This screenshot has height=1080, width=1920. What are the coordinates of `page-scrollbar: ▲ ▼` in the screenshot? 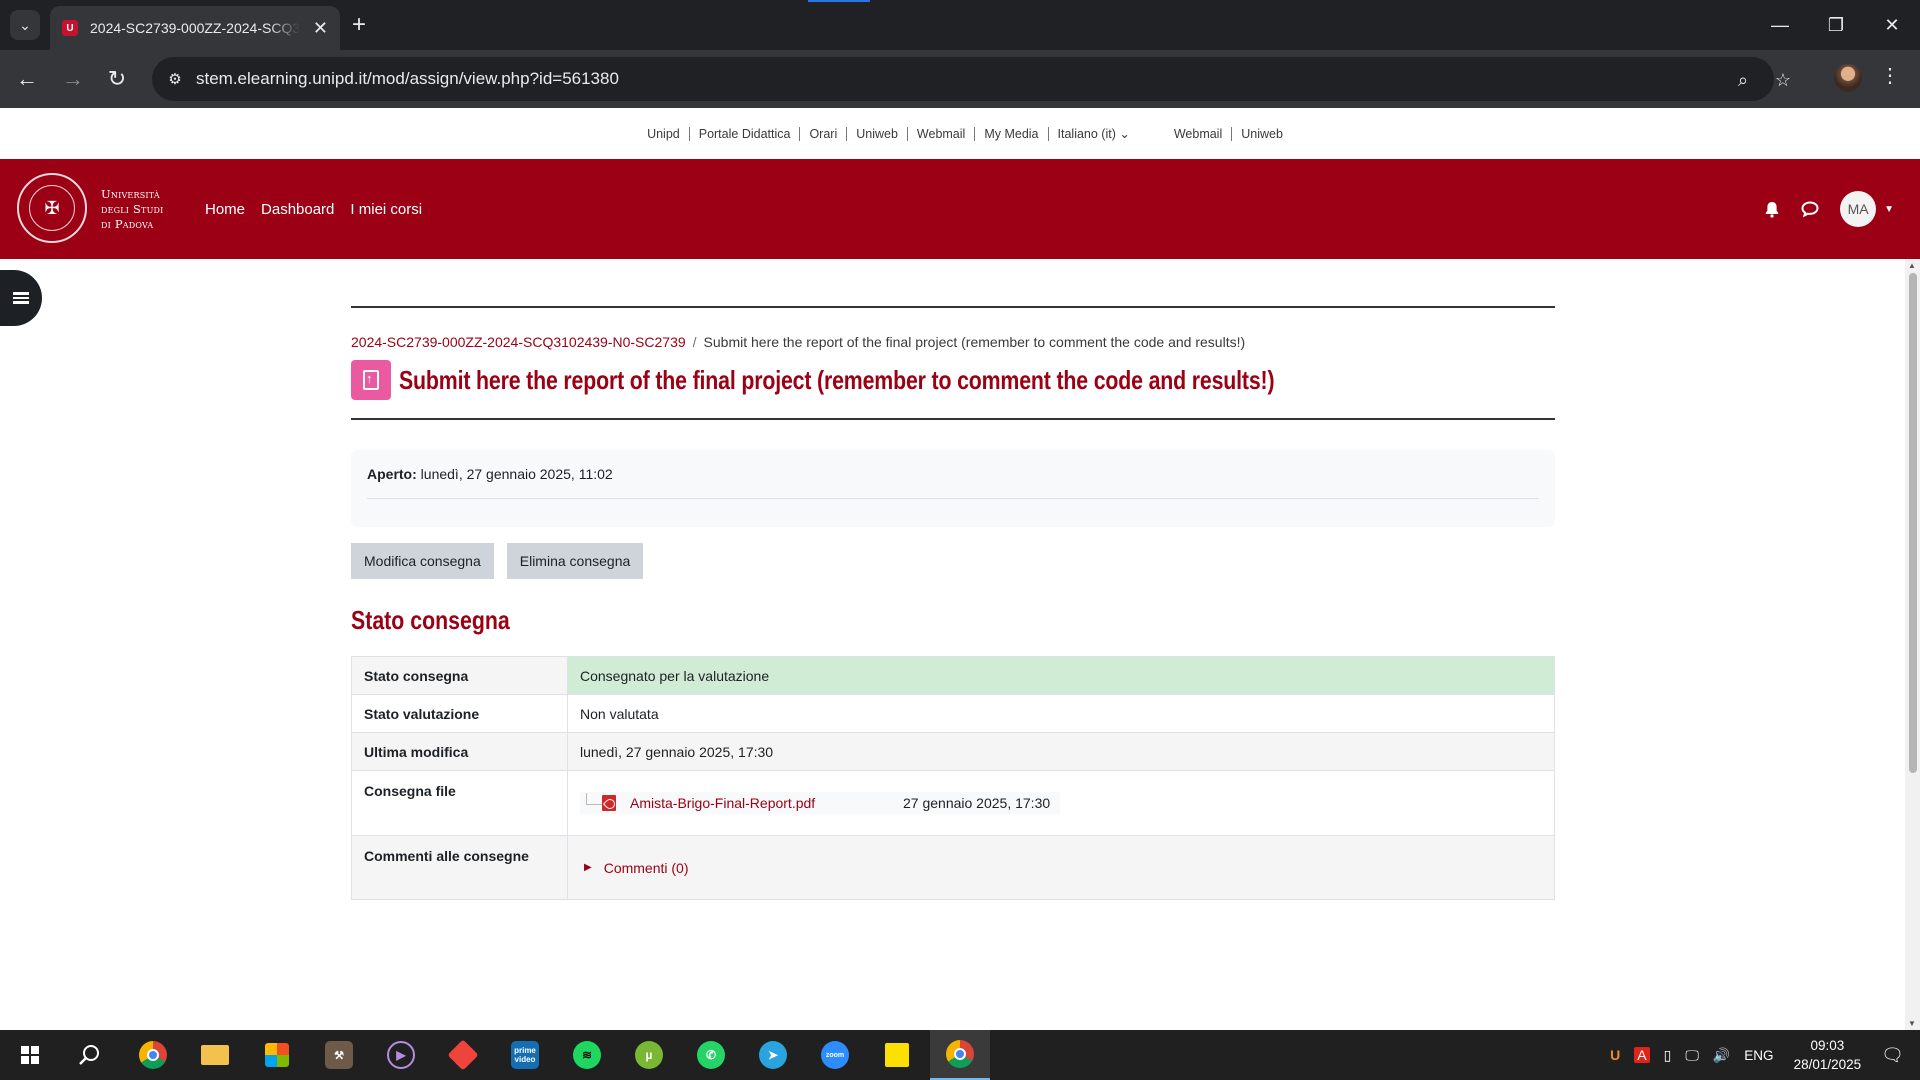 It's located at (1912, 644).